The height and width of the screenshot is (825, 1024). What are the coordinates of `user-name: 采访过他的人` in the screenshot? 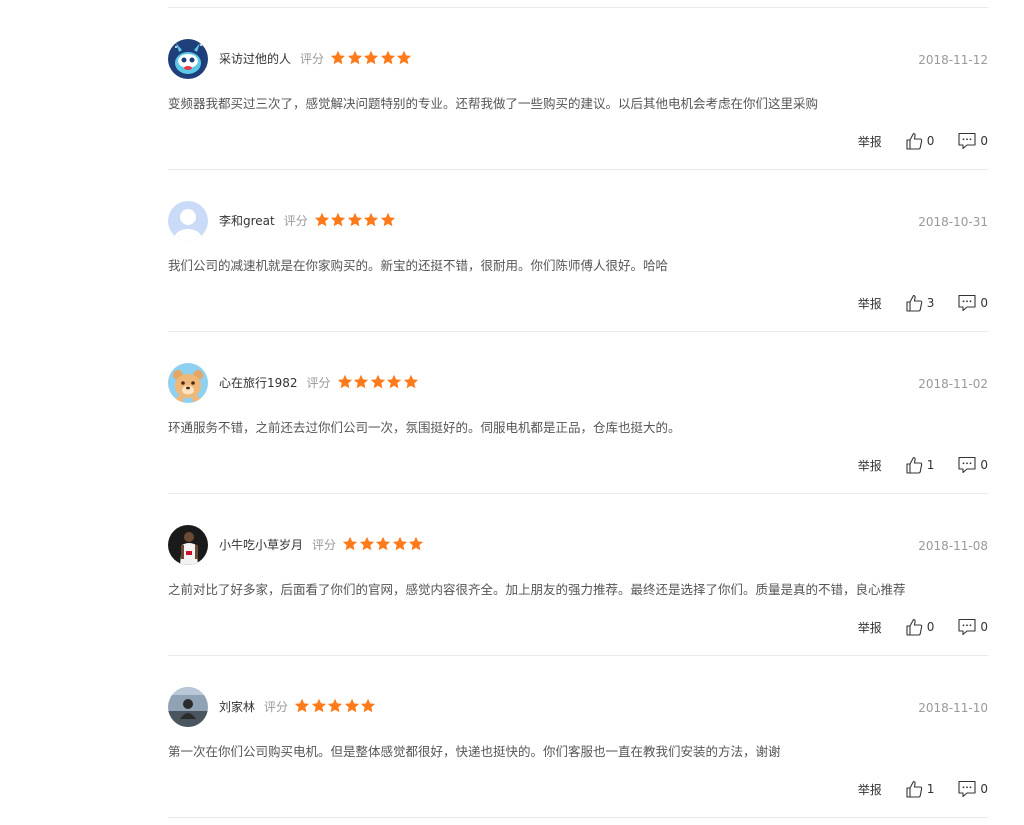 It's located at (255, 58).